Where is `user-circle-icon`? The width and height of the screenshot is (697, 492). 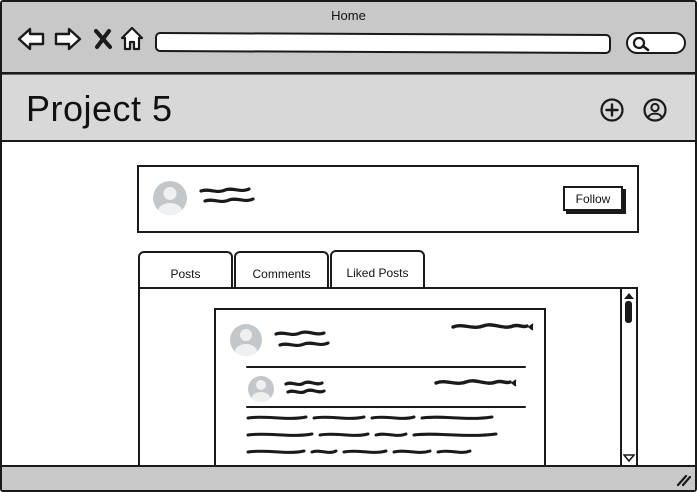 user-circle-icon is located at coordinates (655, 110).